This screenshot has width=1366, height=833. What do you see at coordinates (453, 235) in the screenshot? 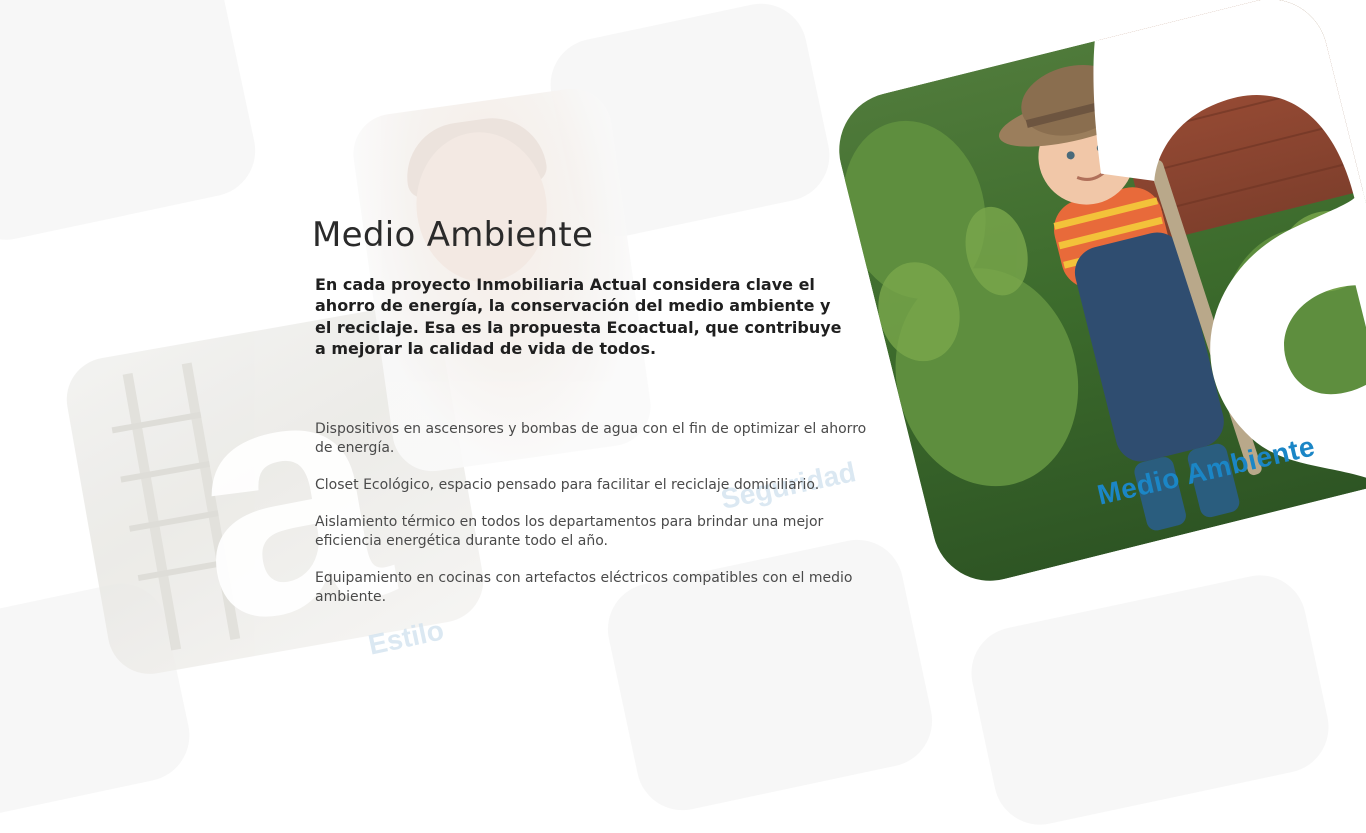
I see `page-title: Medio Ambiente` at bounding box center [453, 235].